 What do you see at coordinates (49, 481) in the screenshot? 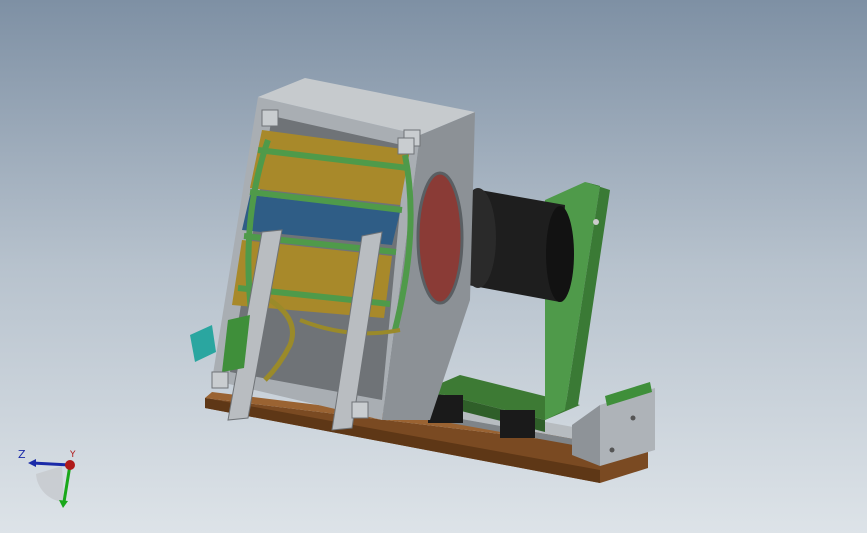
I see `axis-triad: Z Y` at bounding box center [49, 481].